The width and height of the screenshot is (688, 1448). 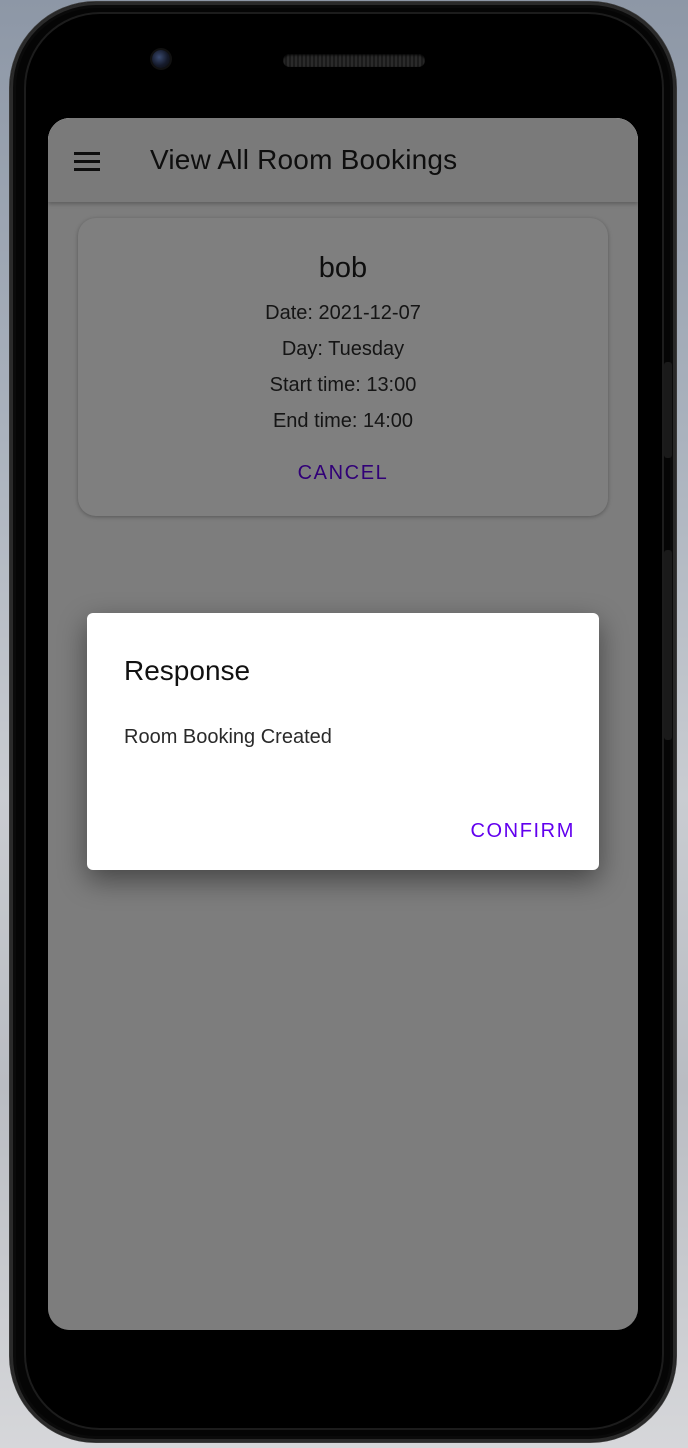 What do you see at coordinates (522, 831) in the screenshot?
I see `confirm-button: CONFIRM` at bounding box center [522, 831].